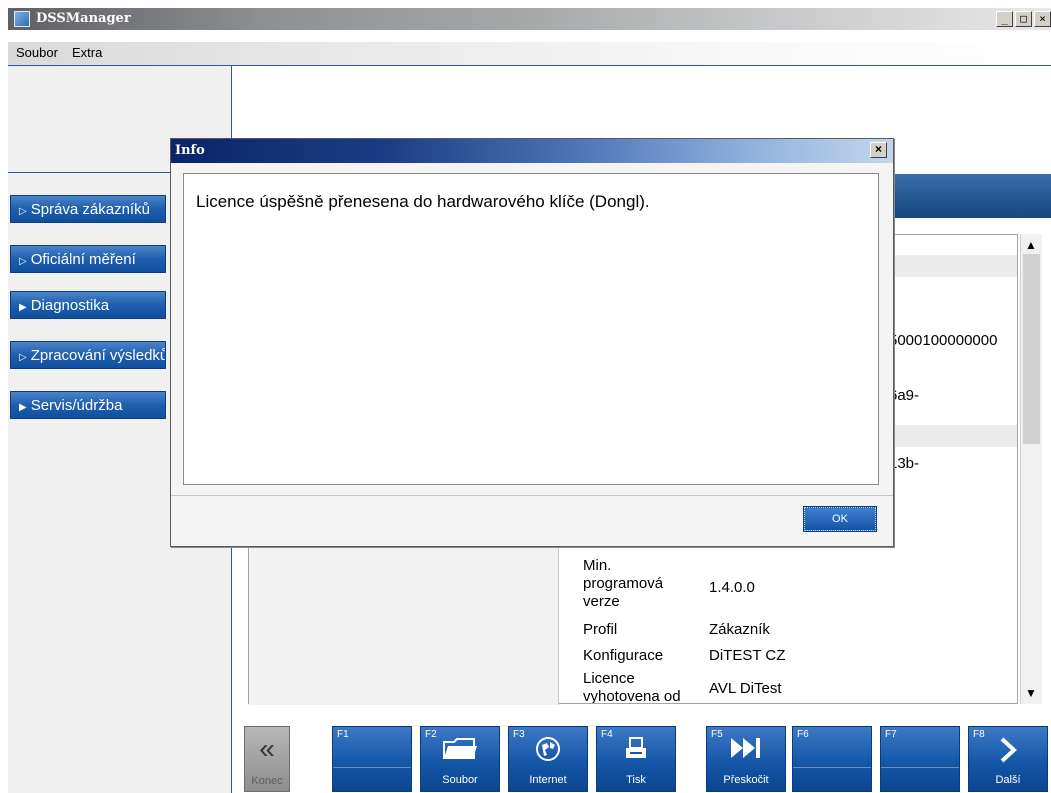 This screenshot has height=793, width=1051. What do you see at coordinates (1031, 245) in the screenshot?
I see `scroll-up-icon: ▲` at bounding box center [1031, 245].